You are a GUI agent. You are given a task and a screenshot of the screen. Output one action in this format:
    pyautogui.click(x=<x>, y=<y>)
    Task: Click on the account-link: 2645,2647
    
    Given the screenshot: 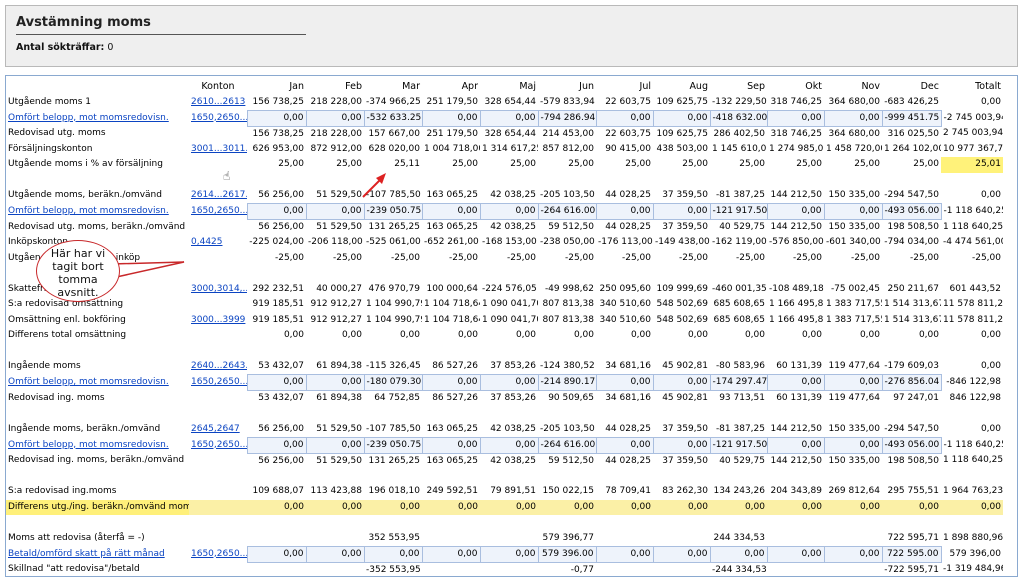 What is the action you would take?
    pyautogui.click(x=218, y=430)
    